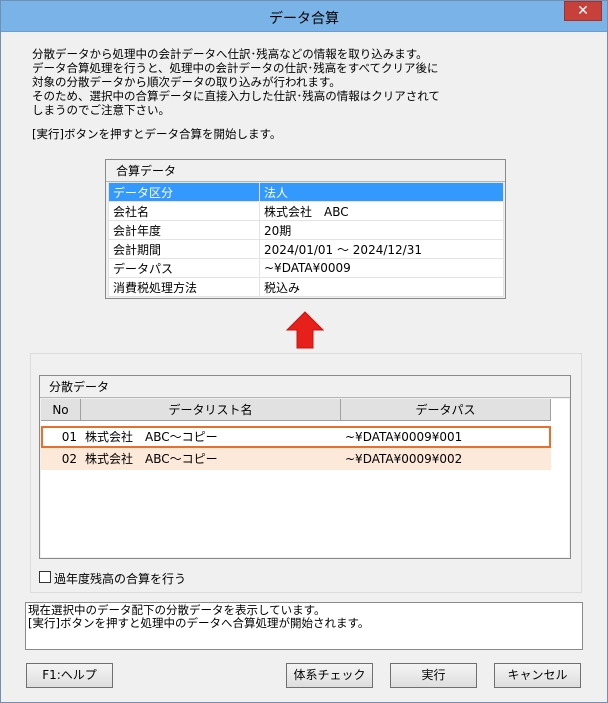 The width and height of the screenshot is (608, 703). I want to click on structure-check-button: 体系チェック, so click(329, 675).